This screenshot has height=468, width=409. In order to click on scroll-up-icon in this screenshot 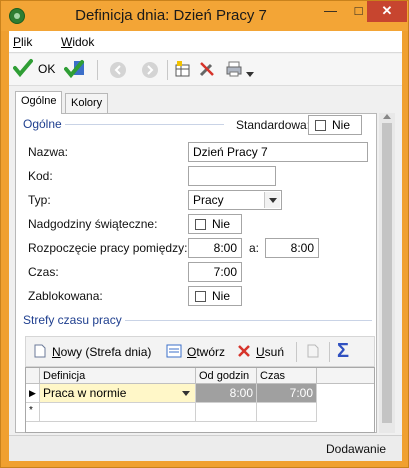, I will do `click(387, 116)`.